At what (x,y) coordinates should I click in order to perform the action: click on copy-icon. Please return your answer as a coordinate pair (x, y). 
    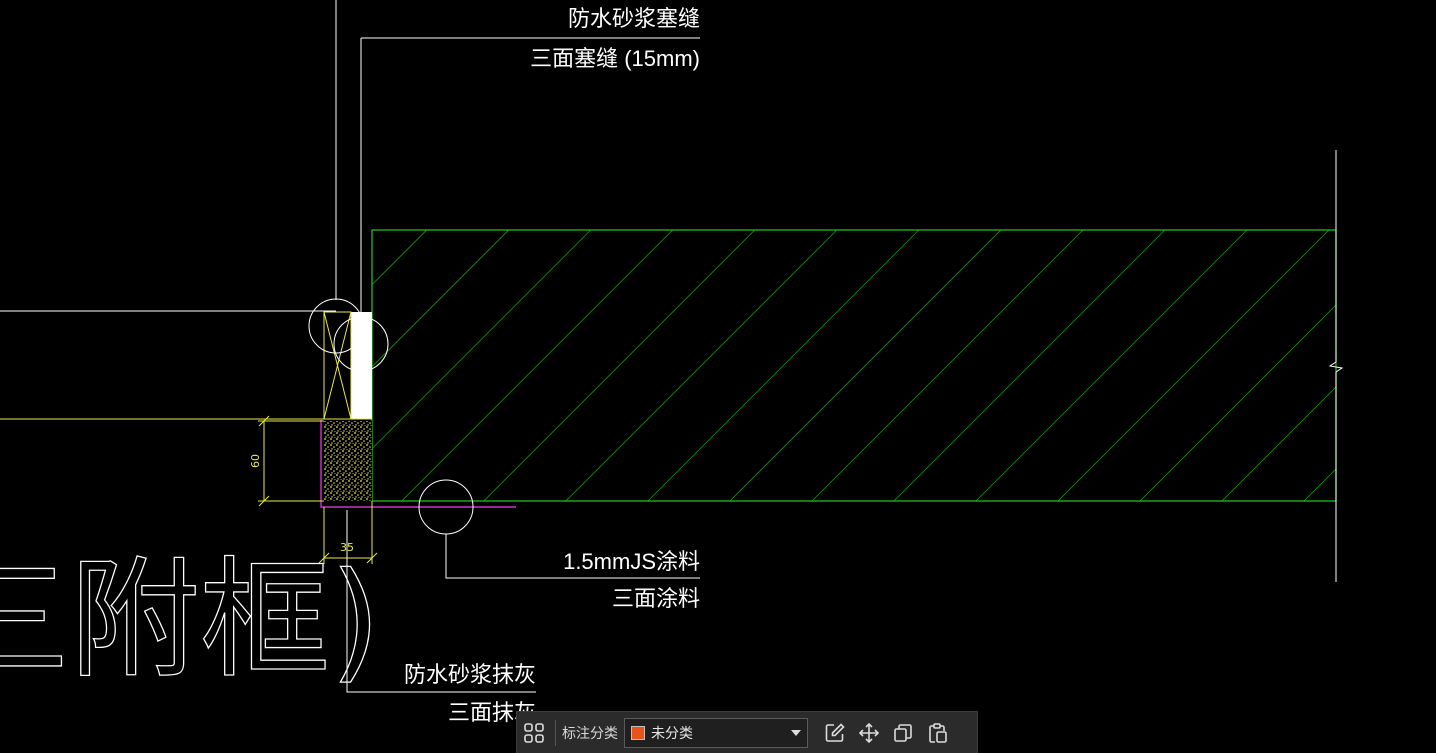
    Looking at the image, I should click on (903, 733).